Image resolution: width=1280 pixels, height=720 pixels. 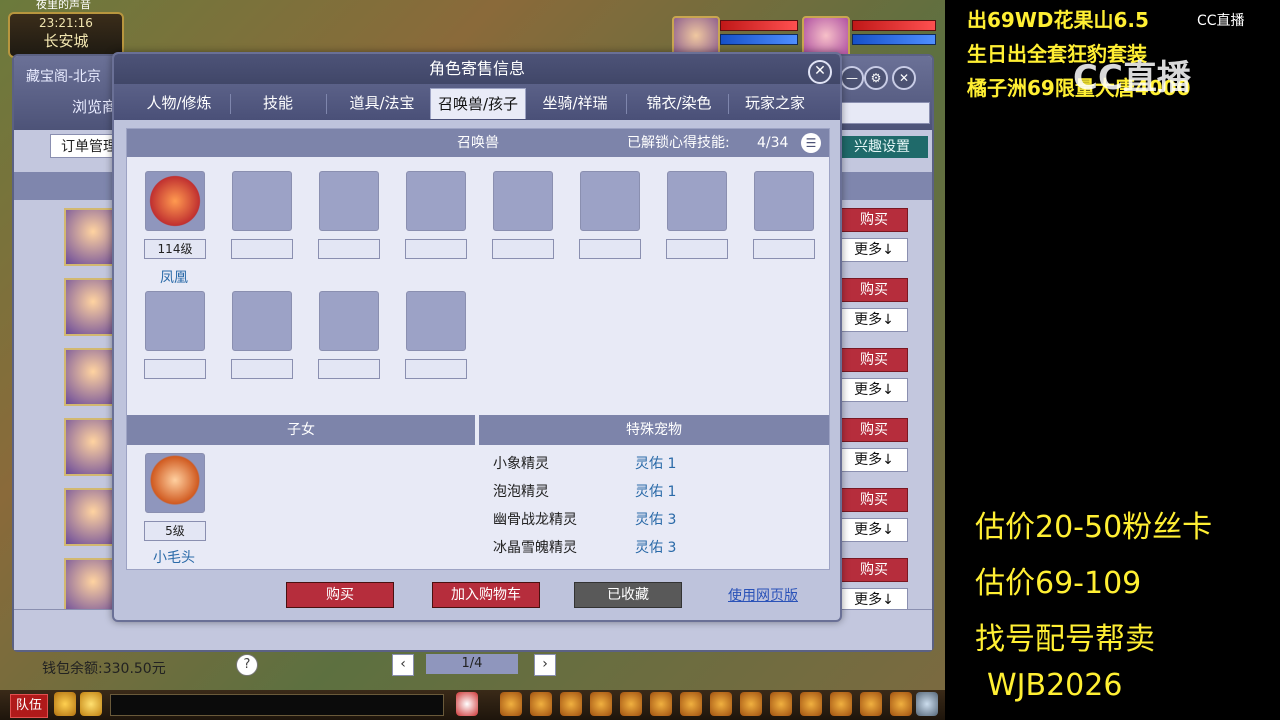 What do you see at coordinates (721, 704) in the screenshot?
I see `mail-icon` at bounding box center [721, 704].